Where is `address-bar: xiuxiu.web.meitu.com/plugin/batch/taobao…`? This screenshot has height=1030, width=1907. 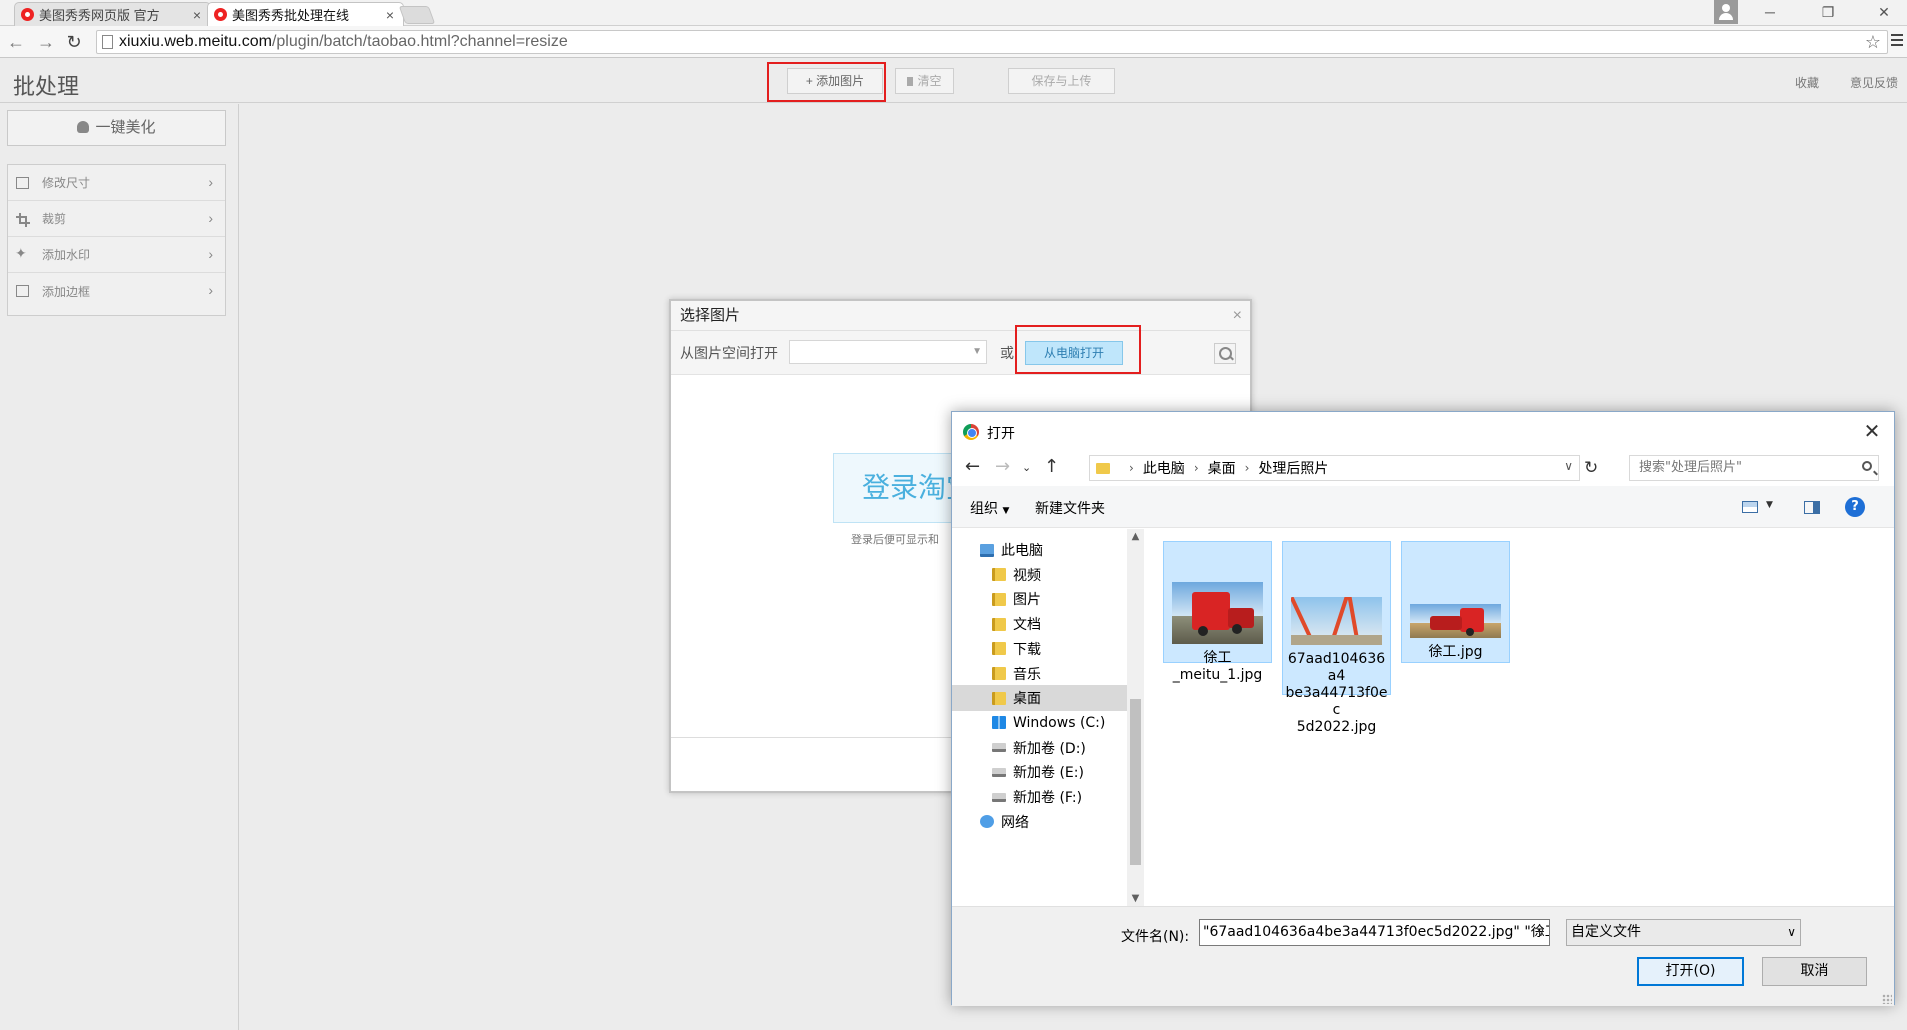
address-bar: xiuxiu.web.meitu.com/plugin/batch/taobao… is located at coordinates (992, 42).